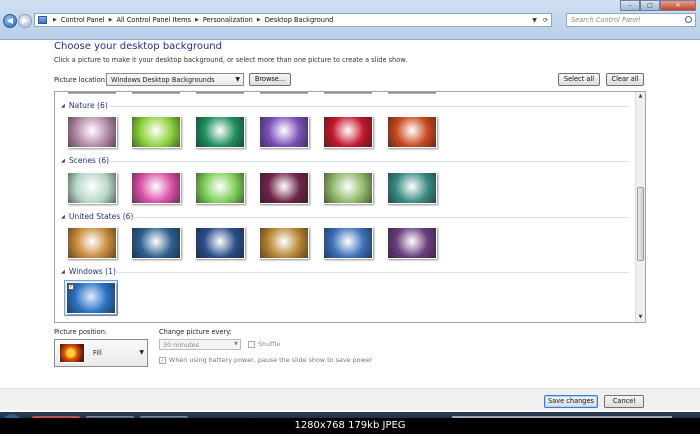 This screenshot has width=700, height=434. I want to click on refresh-icon: ⟳, so click(545, 20).